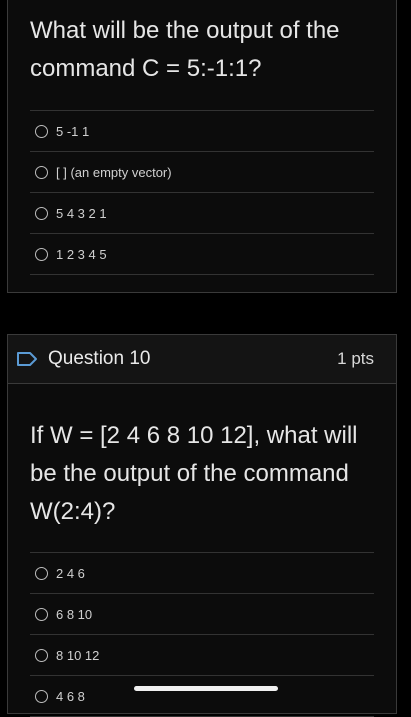 Image resolution: width=411 pixels, height=717 pixels. Describe the element at coordinates (202, 359) in the screenshot. I see `question-header: Question 10 1 pts` at that location.